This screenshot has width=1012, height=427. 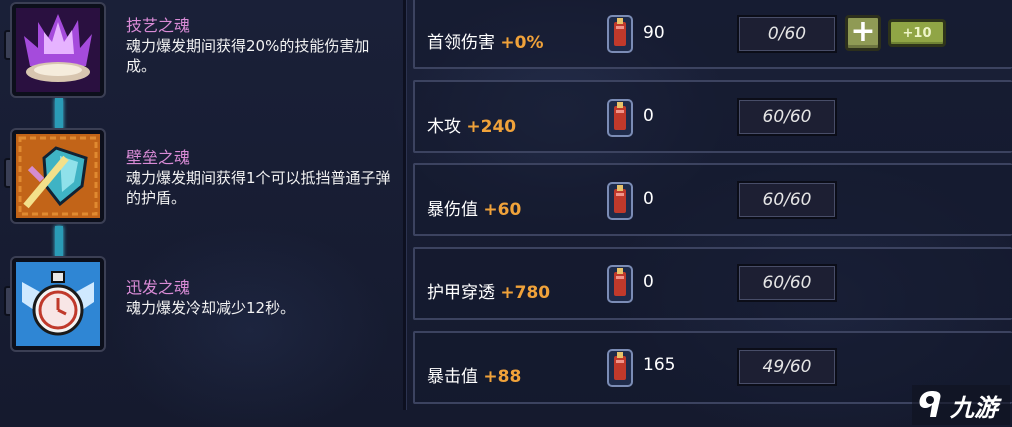 What do you see at coordinates (502, 377) in the screenshot?
I see `stat-bonus: +88` at bounding box center [502, 377].